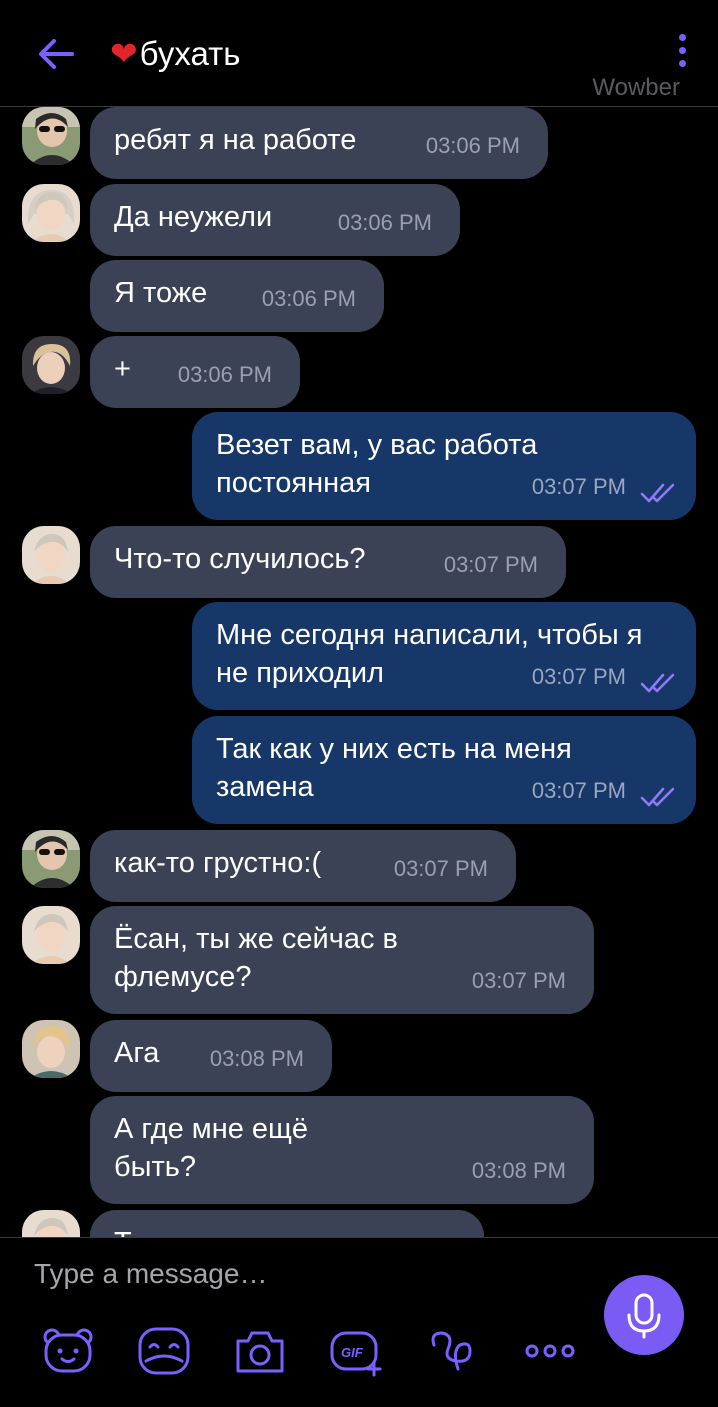 This screenshot has height=1407, width=718. I want to click on watermark: Wowber, so click(636, 87).